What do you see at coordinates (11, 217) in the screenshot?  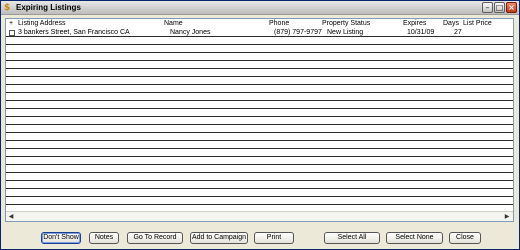 I see `scroll-left-arrow-icon: ◀` at bounding box center [11, 217].